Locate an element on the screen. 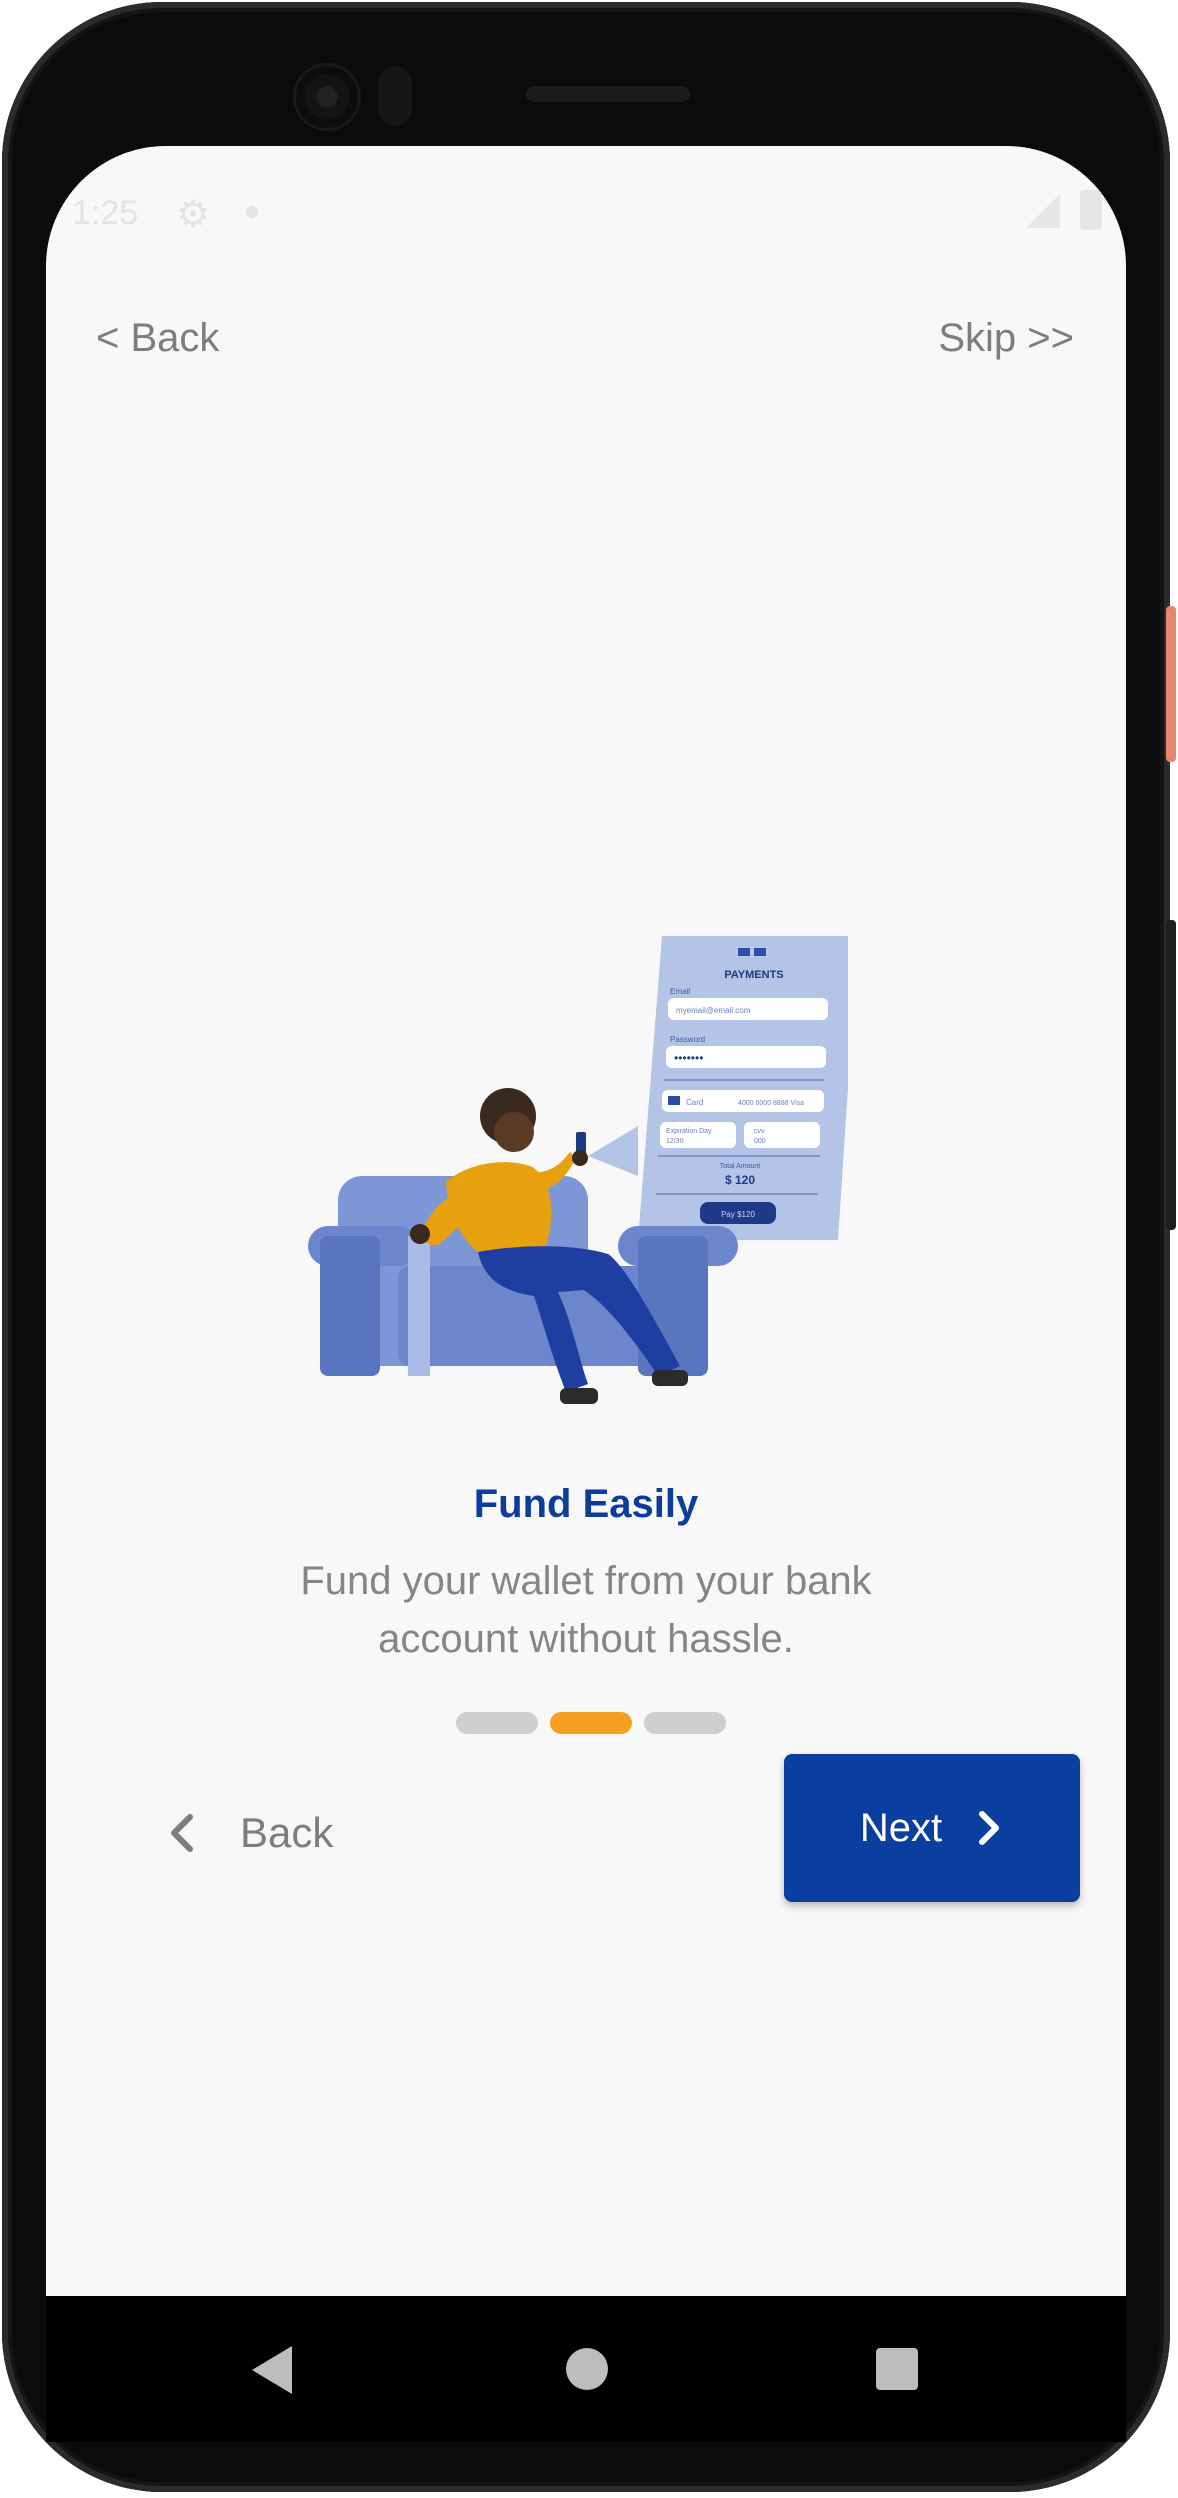  payment-amount-value: $ 120 is located at coordinates (740, 1180).